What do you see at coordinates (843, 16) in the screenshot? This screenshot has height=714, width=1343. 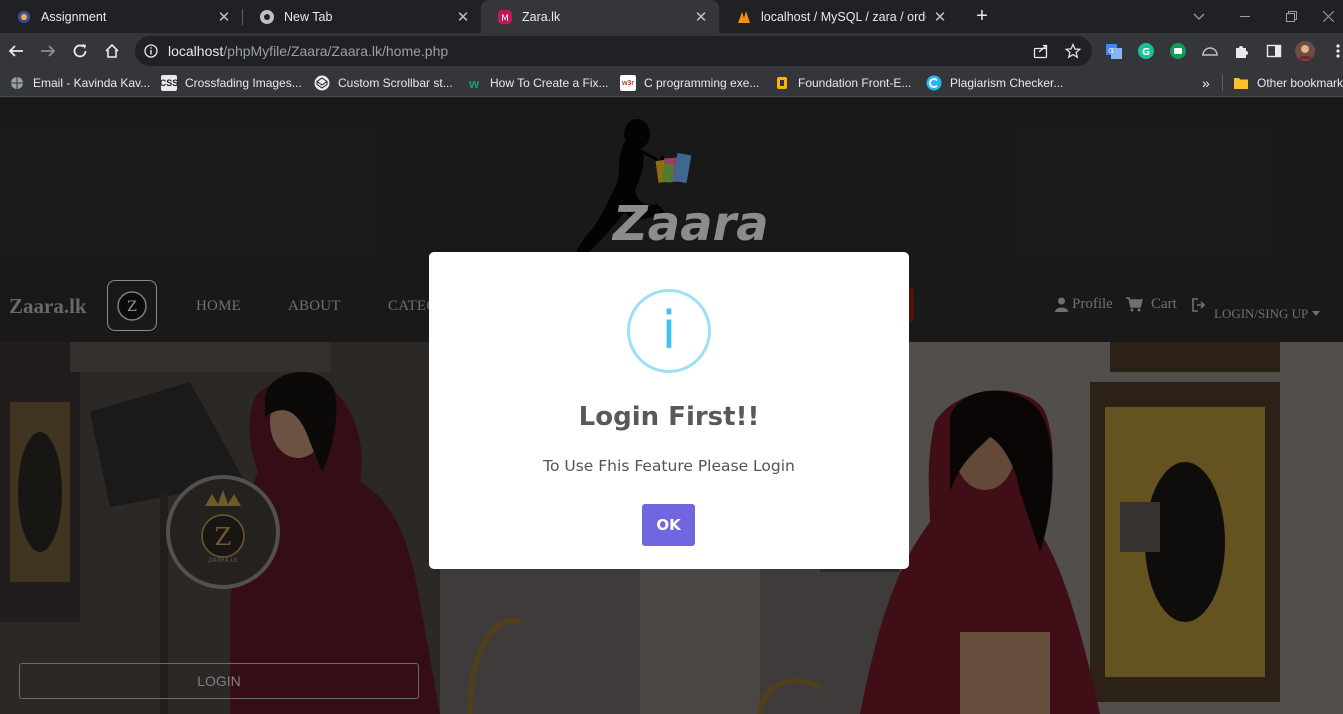 I see `tab-label: localhost / MySQL / zara / order_` at bounding box center [843, 16].